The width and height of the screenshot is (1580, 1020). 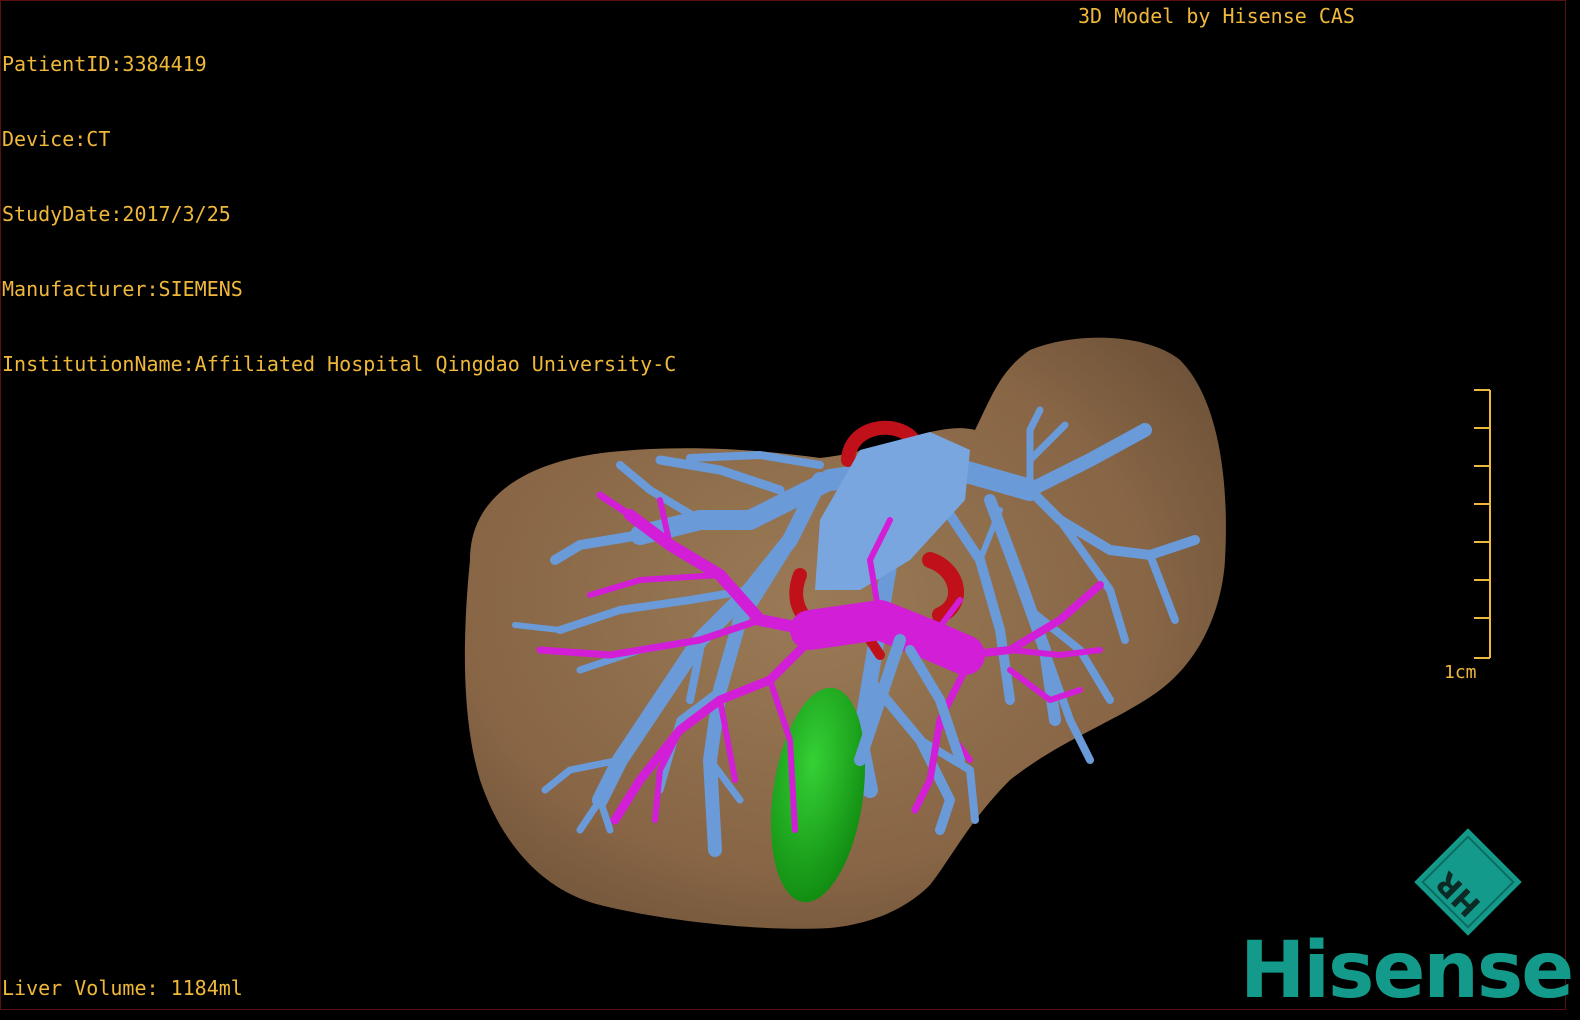 What do you see at coordinates (116, 214) in the screenshot?
I see `study-date: StudyDate:2017/3/25` at bounding box center [116, 214].